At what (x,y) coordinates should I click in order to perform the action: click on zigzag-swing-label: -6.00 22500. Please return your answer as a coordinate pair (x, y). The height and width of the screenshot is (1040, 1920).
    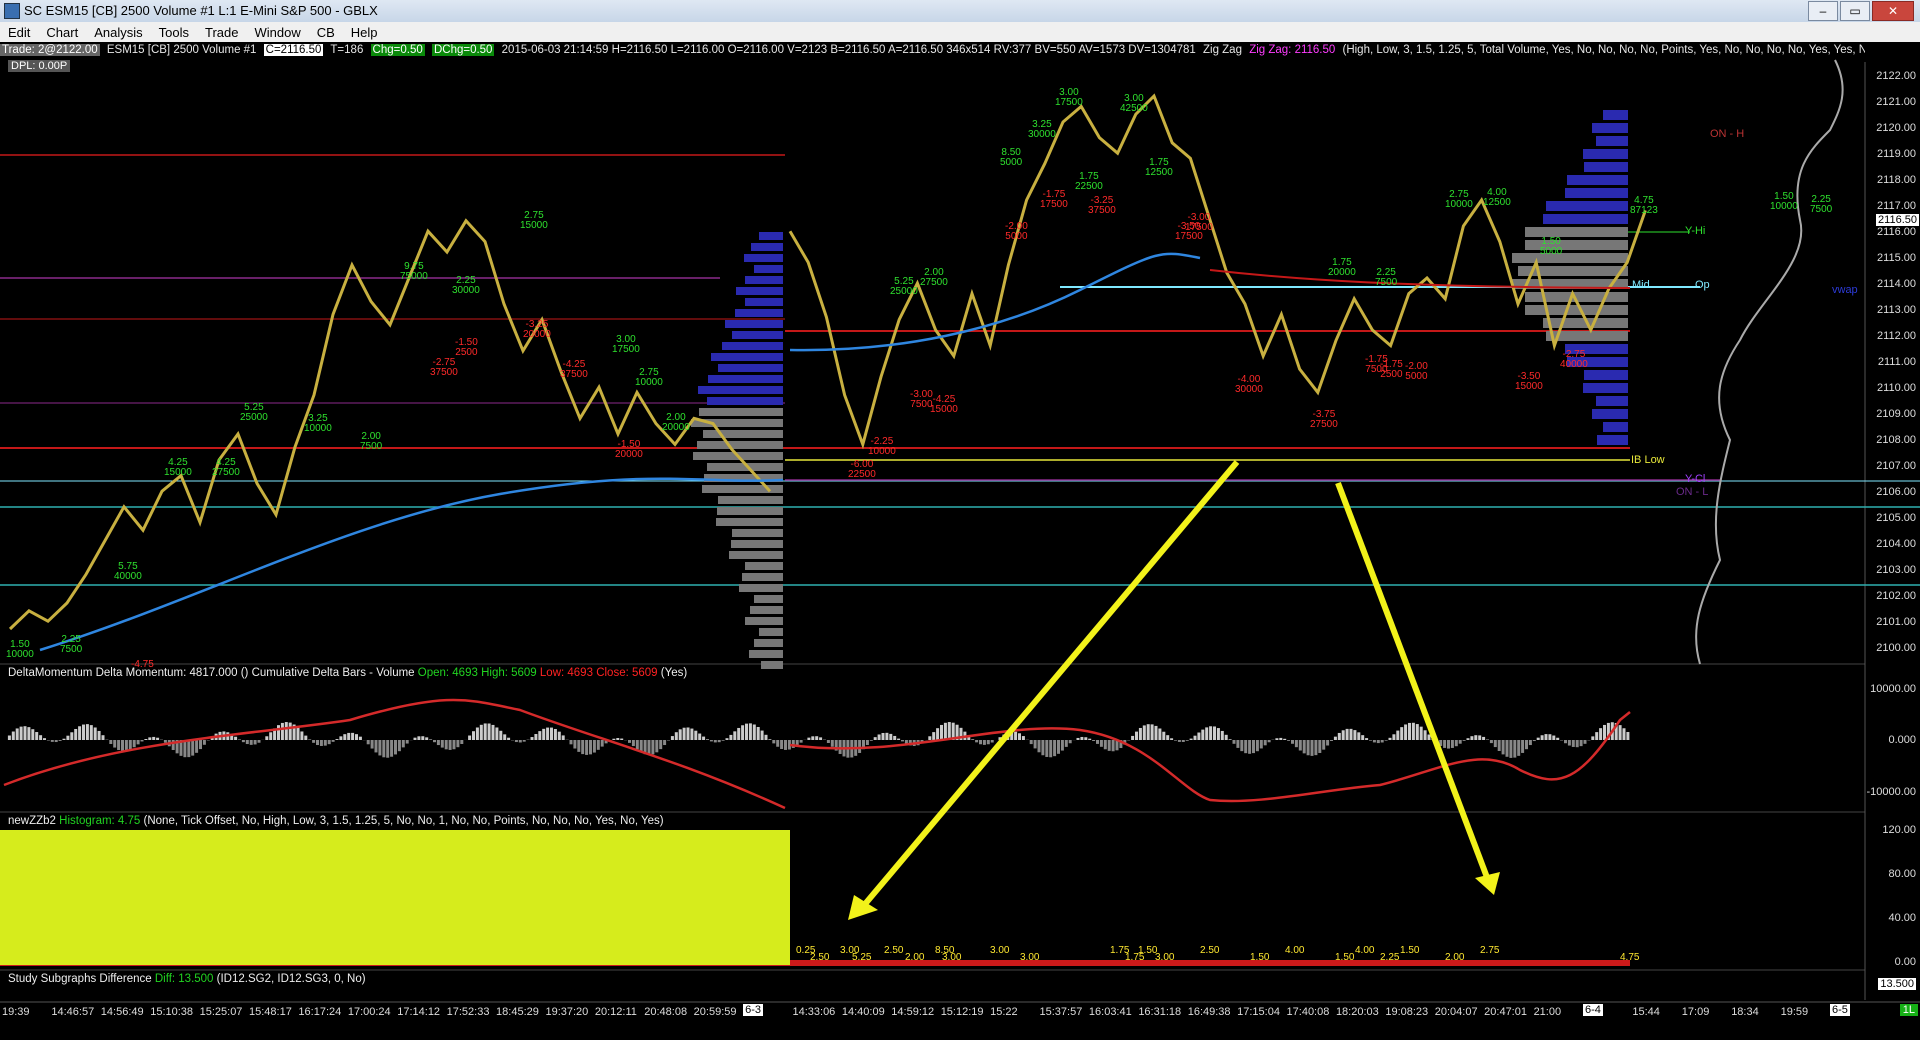
    Looking at the image, I should click on (862, 470).